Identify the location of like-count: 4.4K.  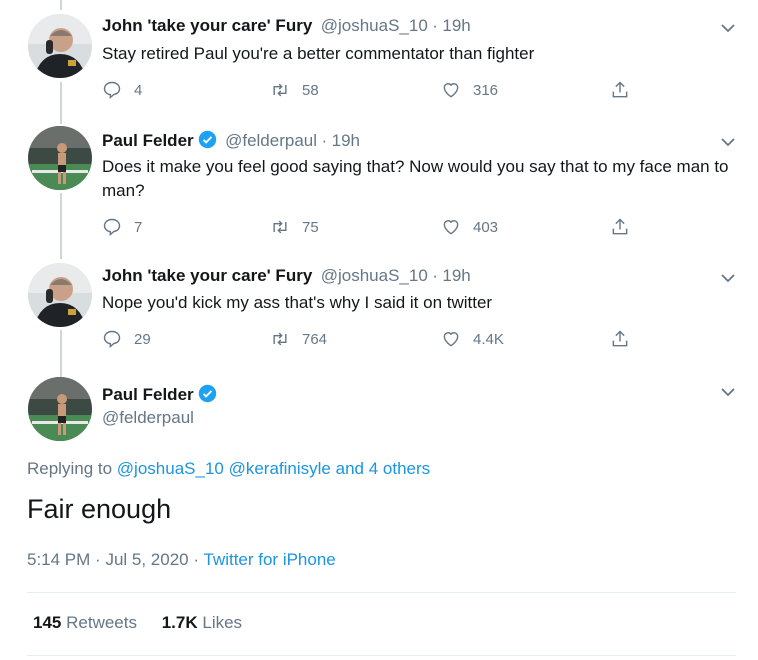
(488, 339).